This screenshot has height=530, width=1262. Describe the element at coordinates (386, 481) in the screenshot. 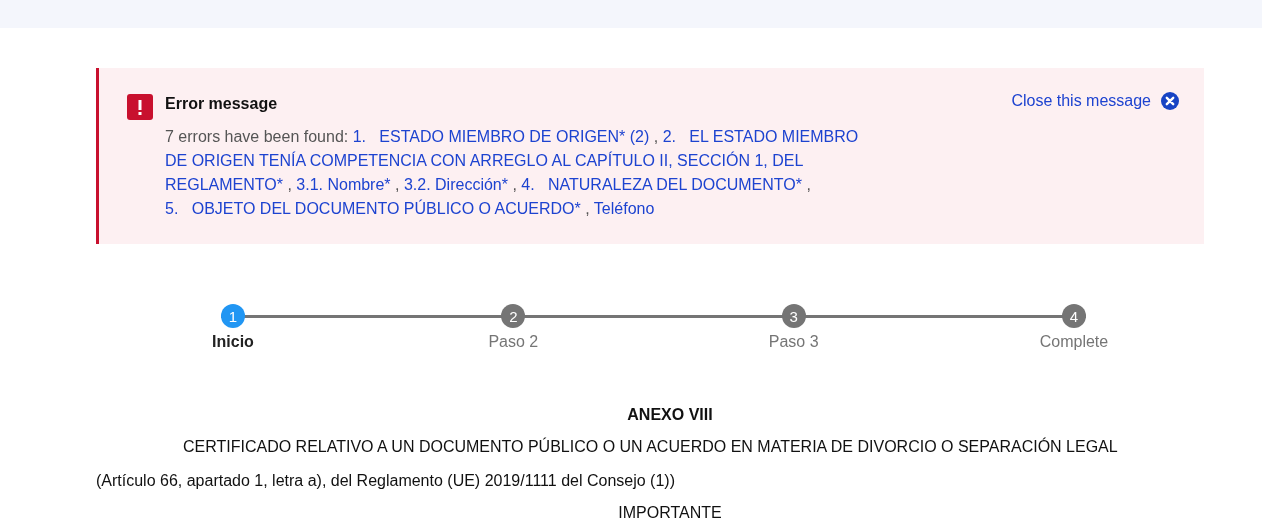

I see `regulation-reference: (Artículo 66, apartado 1, letra a), del Reglamento (UE) 2019/1111 del Consejo (1))` at that location.